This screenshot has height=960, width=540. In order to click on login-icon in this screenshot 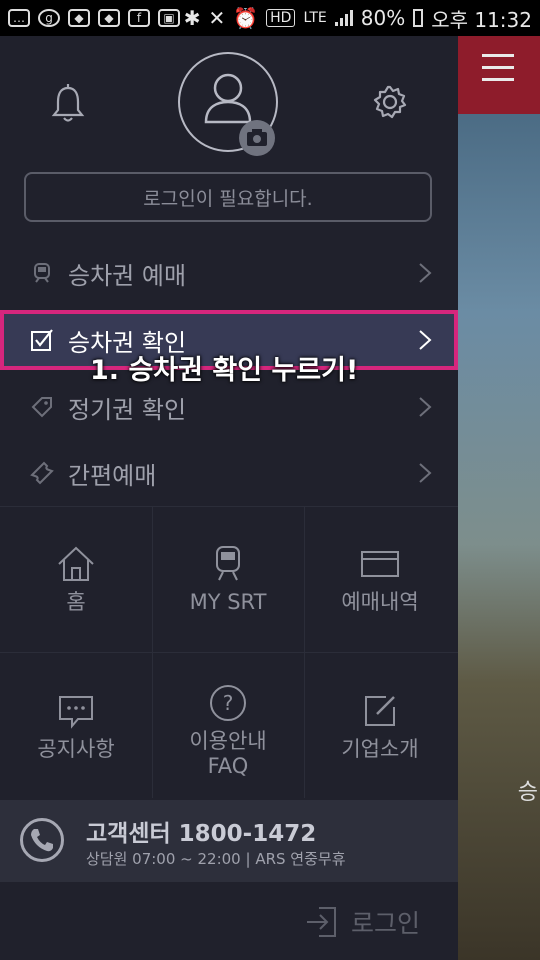, I will do `click(321, 922)`.